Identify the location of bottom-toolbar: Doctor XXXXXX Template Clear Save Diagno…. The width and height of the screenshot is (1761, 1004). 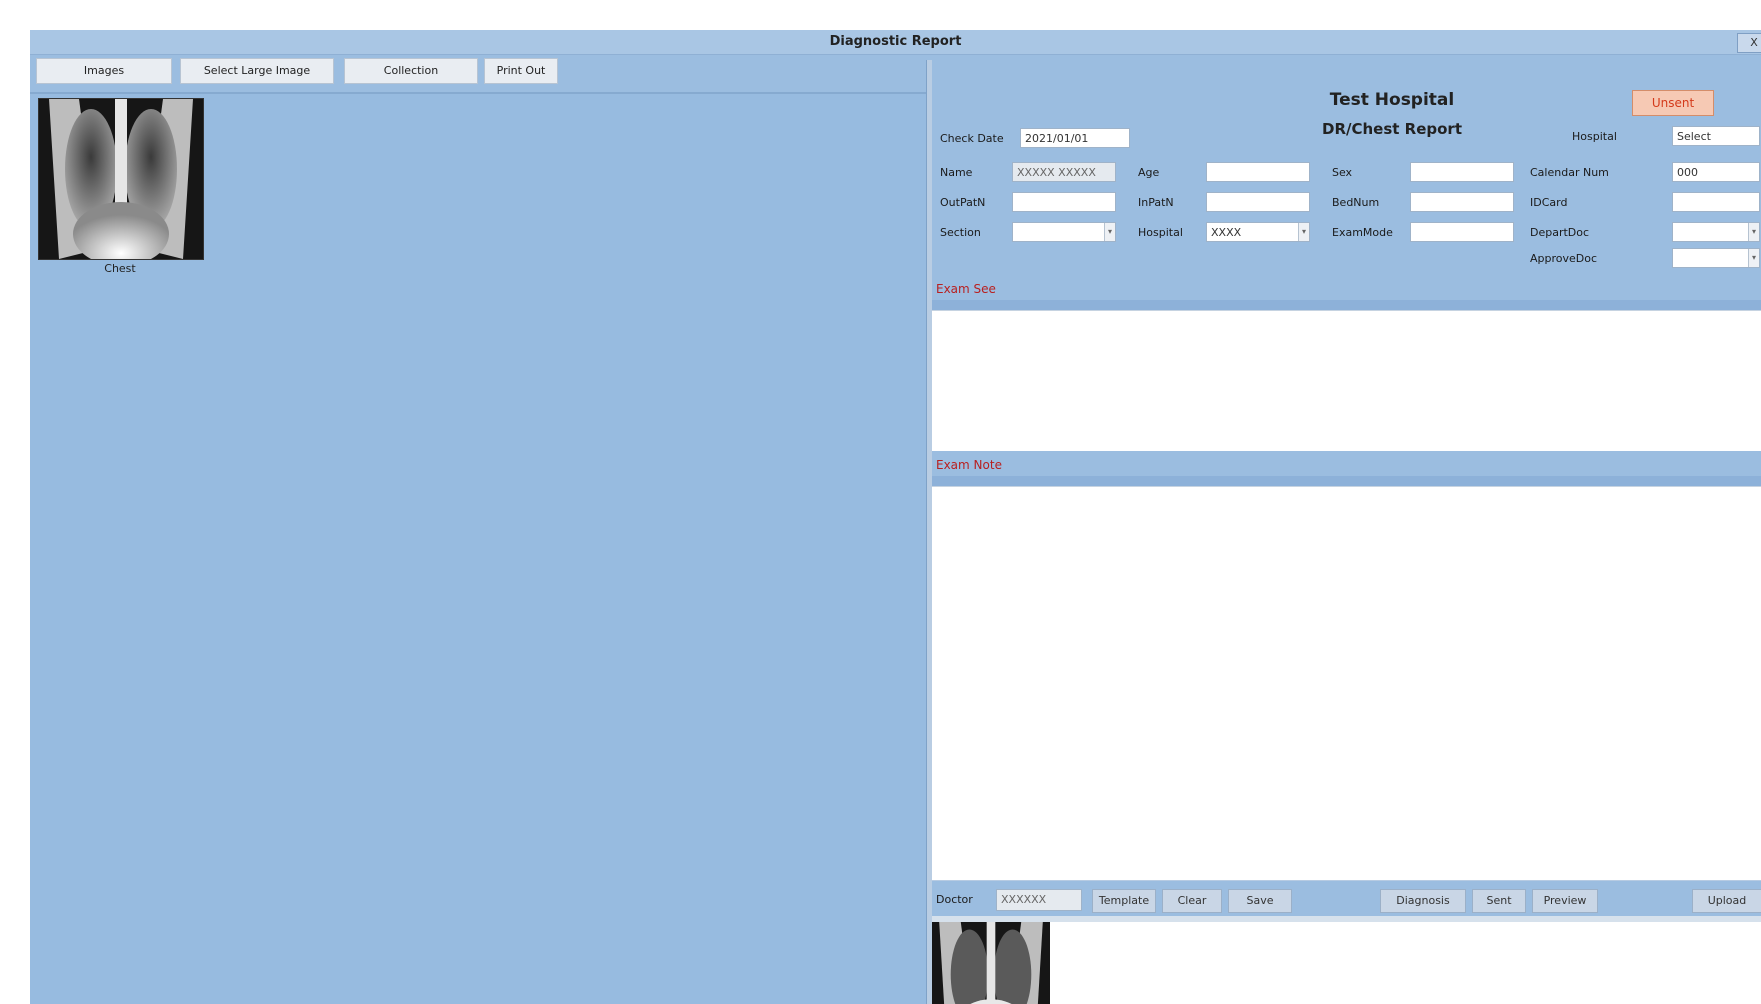
(1346, 898).